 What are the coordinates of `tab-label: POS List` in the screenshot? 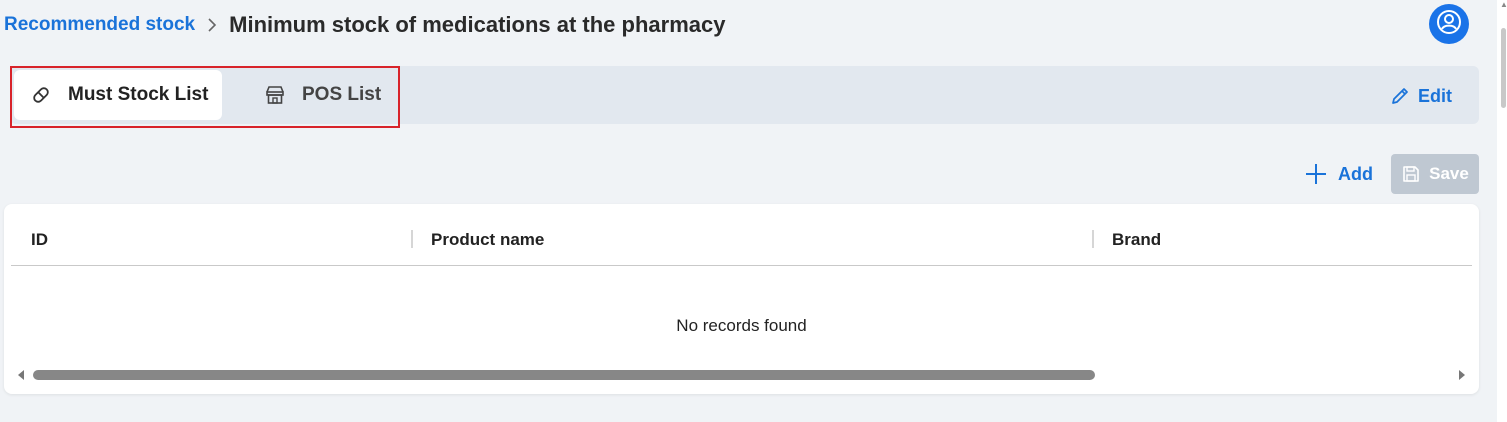 It's located at (342, 94).